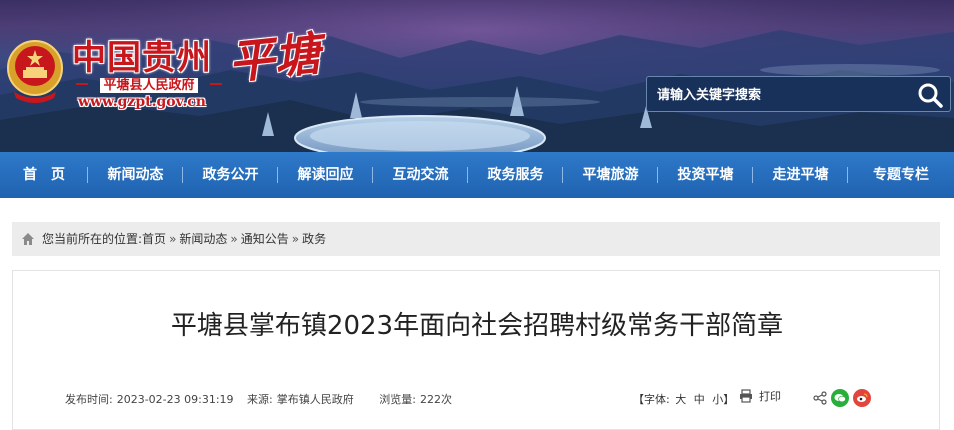  Describe the element at coordinates (723, 399) in the screenshot. I see `font-small-link: 小】` at that location.